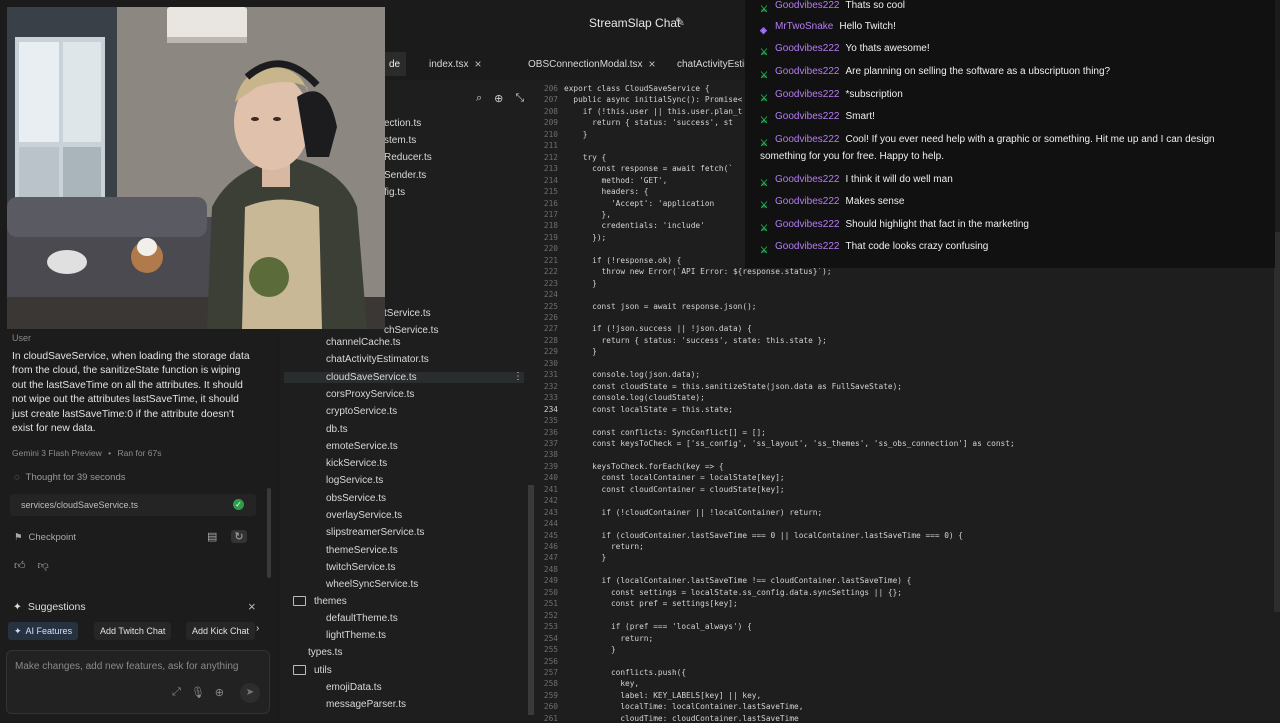  Describe the element at coordinates (408, 157) in the screenshot. I see `file-item: Reducer.ts` at that location.